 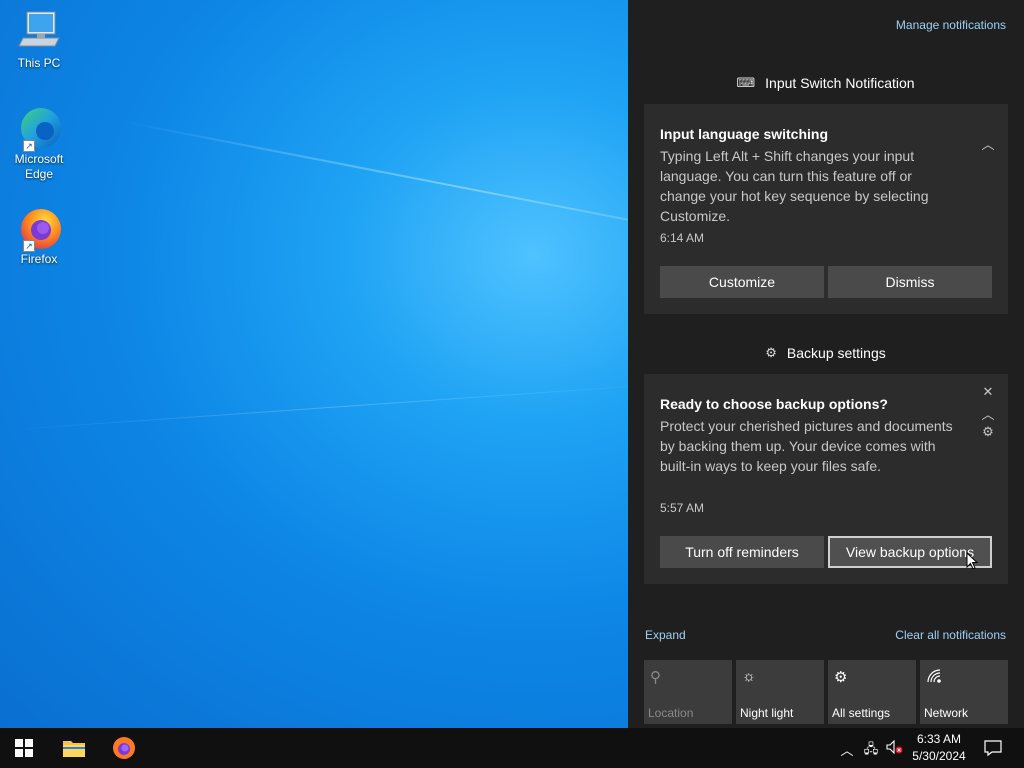 I want to click on location-icon: ⚲, so click(x=655, y=677).